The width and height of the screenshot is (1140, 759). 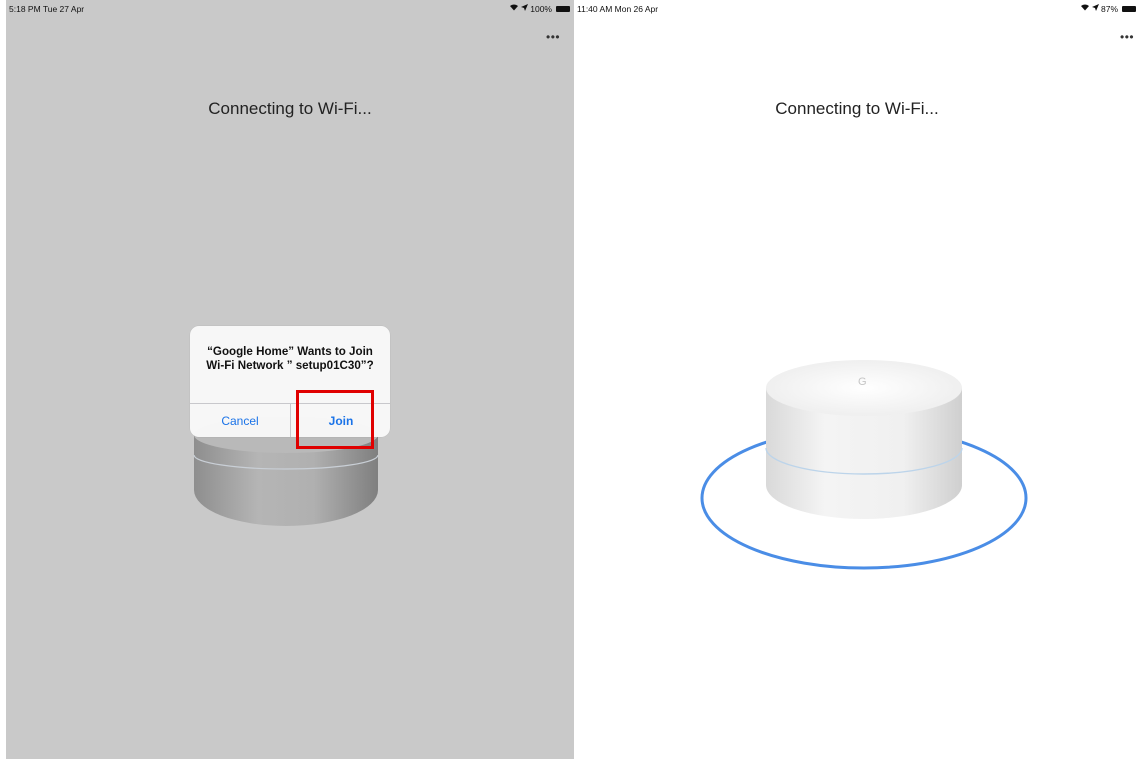 I want to click on status-bar: 5:18 PM Tue 27 Apr 100%, so click(x=290, y=8).